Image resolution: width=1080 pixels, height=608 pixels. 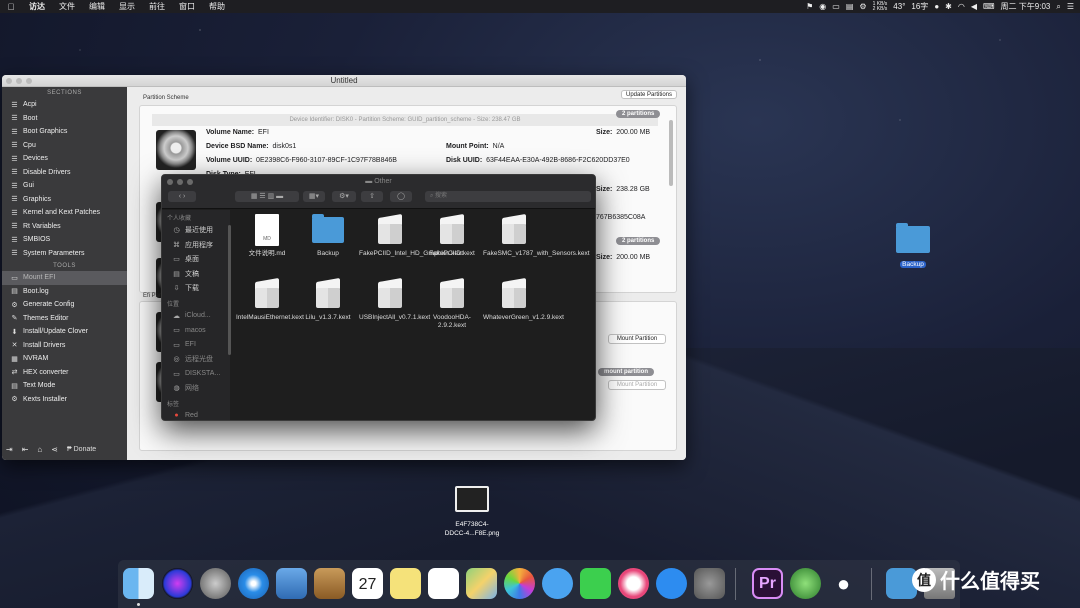 What do you see at coordinates (1070, 6) in the screenshot?
I see `notification-center-icon: ☰` at bounding box center [1070, 6].